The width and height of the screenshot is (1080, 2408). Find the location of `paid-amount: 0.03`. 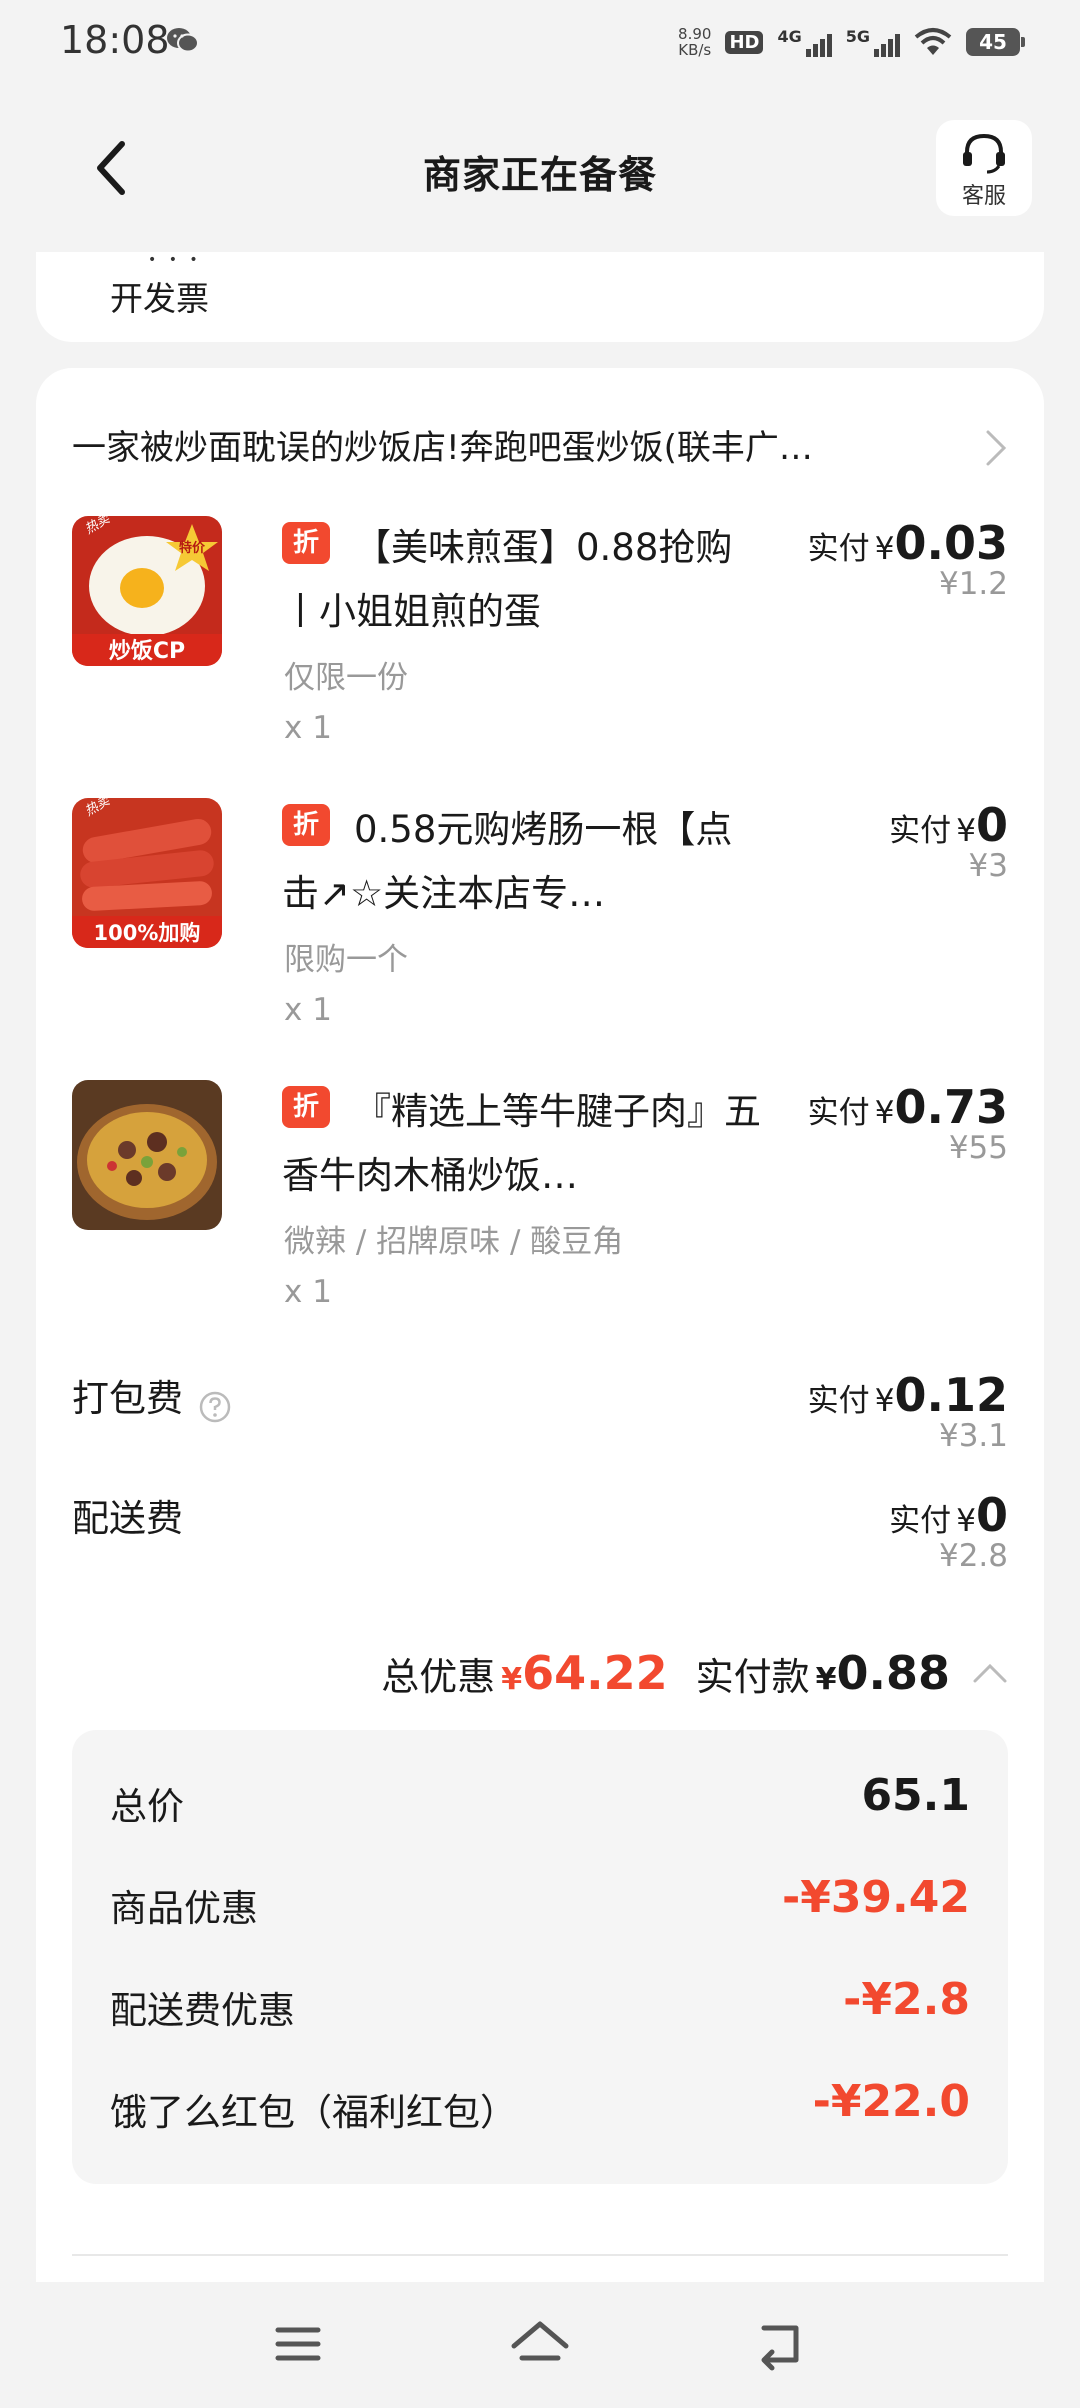

paid-amount: 0.03 is located at coordinates (951, 543).